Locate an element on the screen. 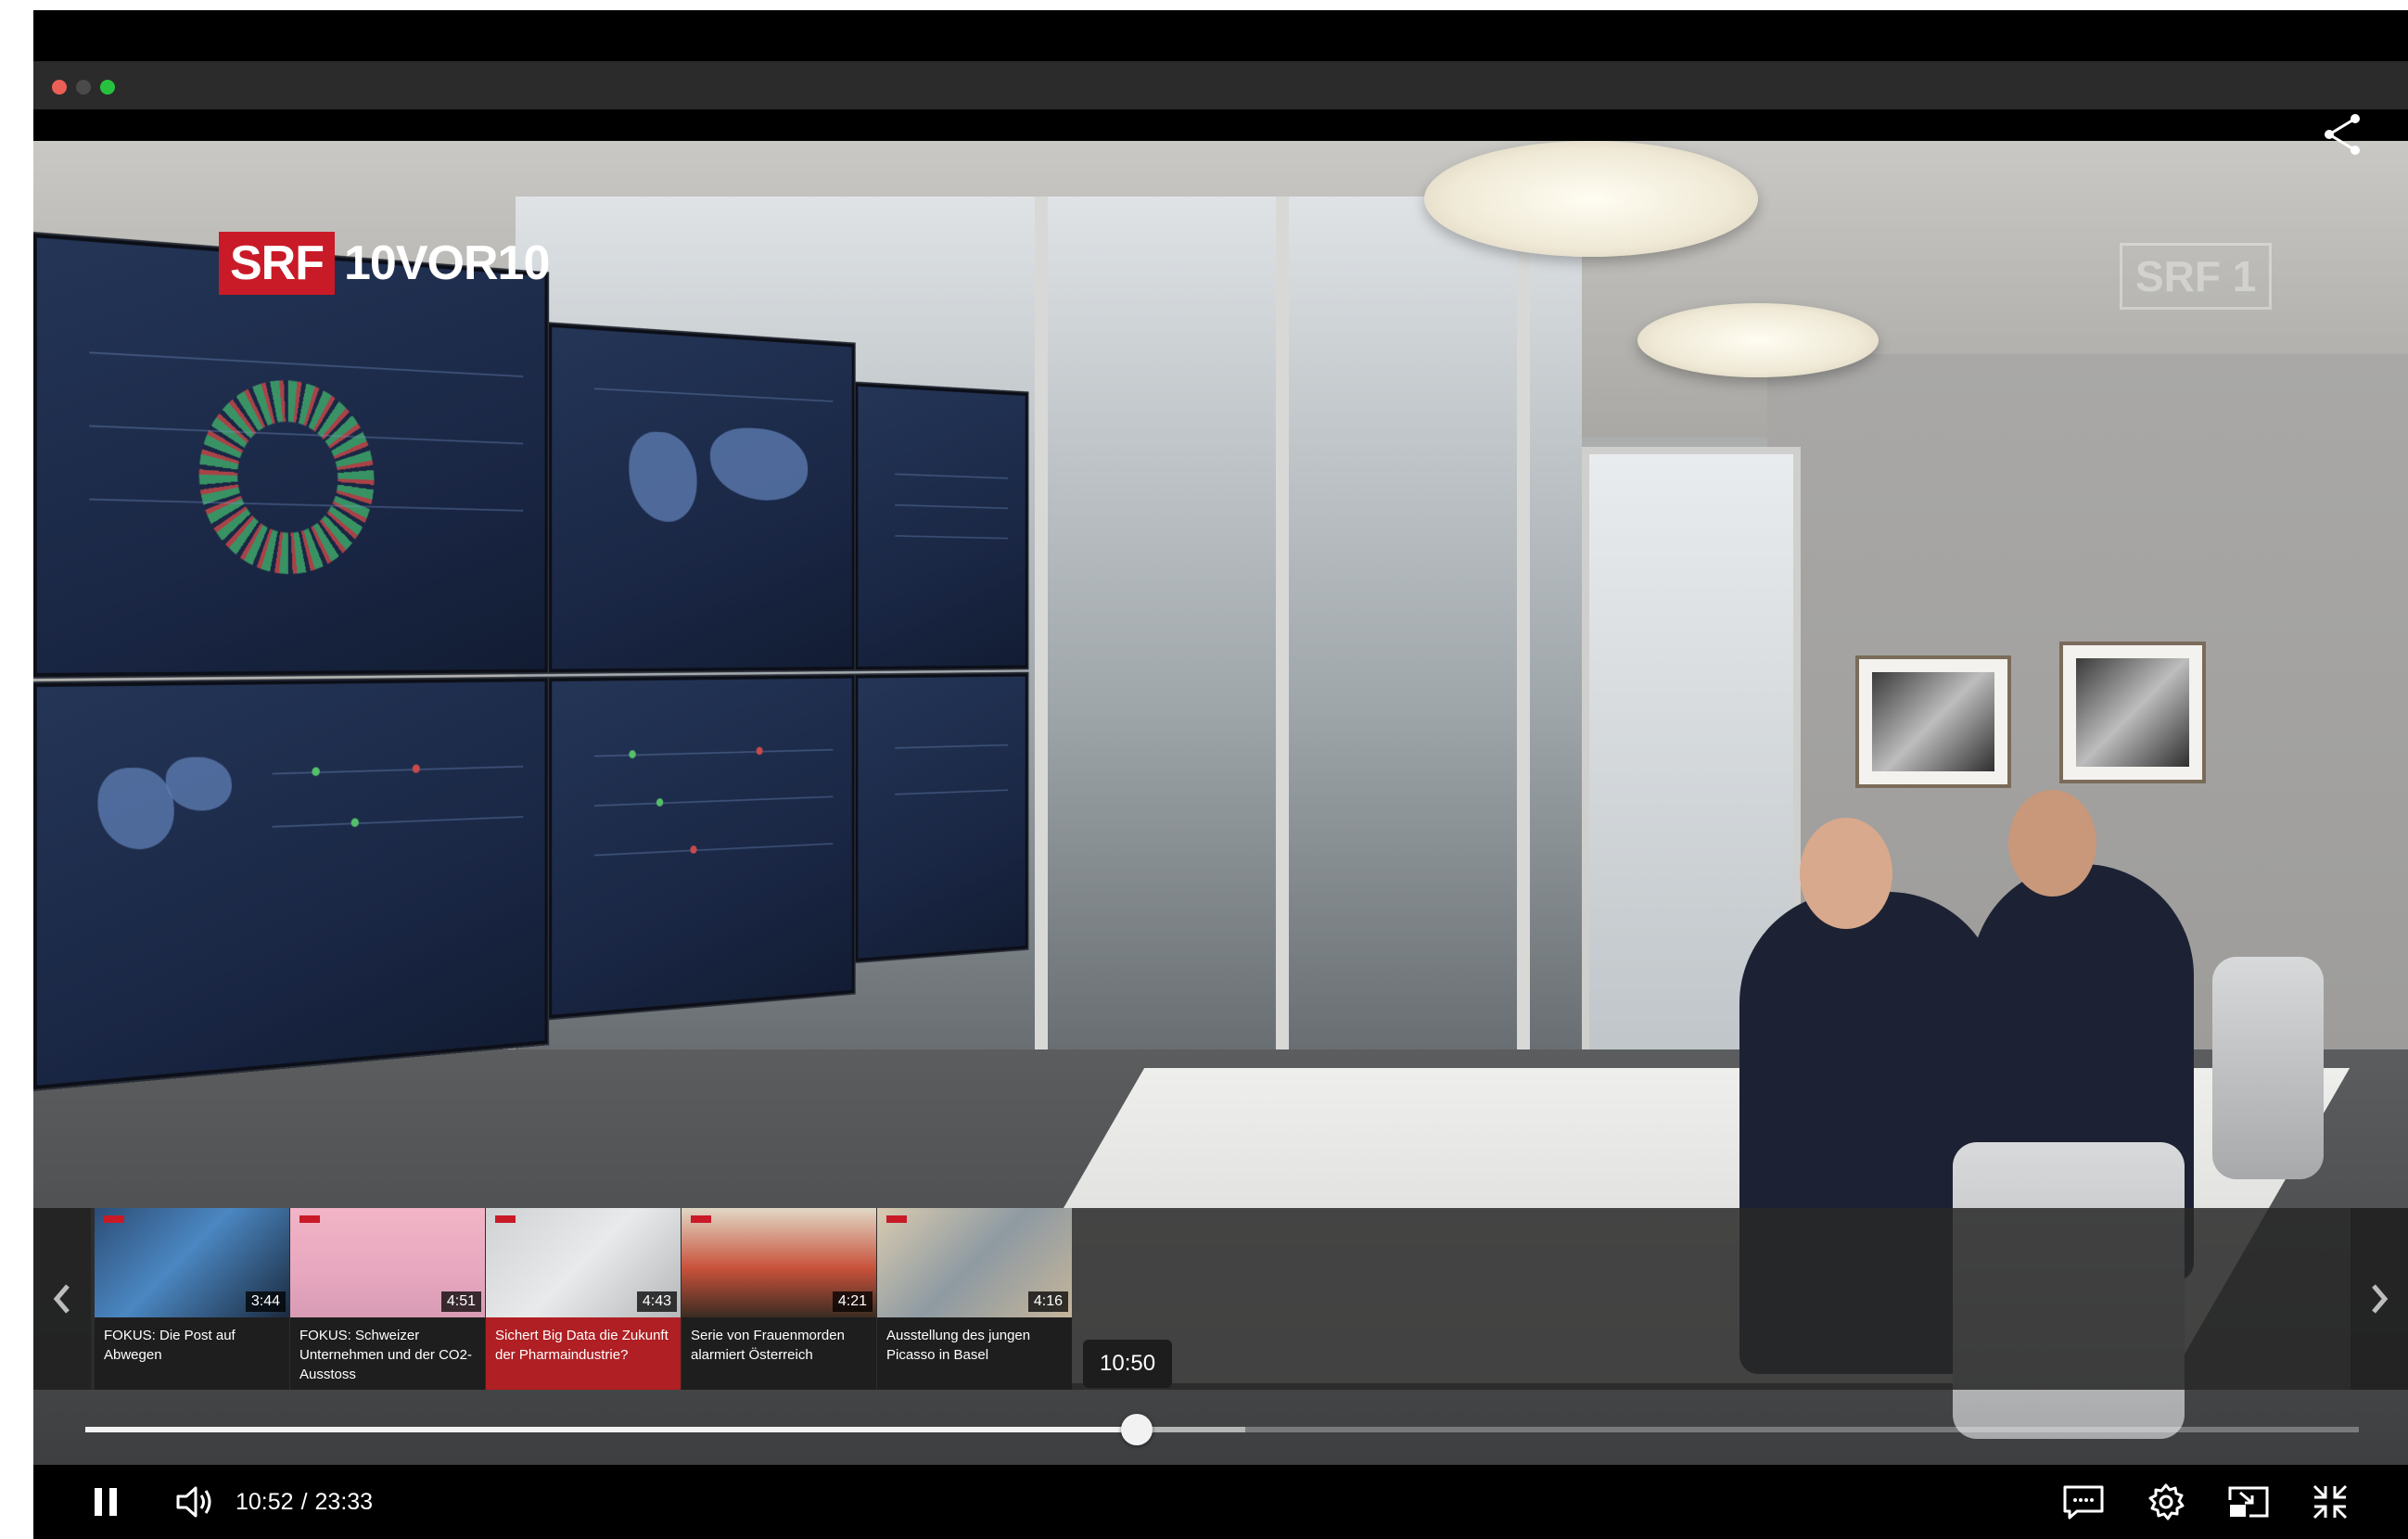 This screenshot has height=1539, width=2408. thumbnail-duration: 4:43 is located at coordinates (656, 1301).